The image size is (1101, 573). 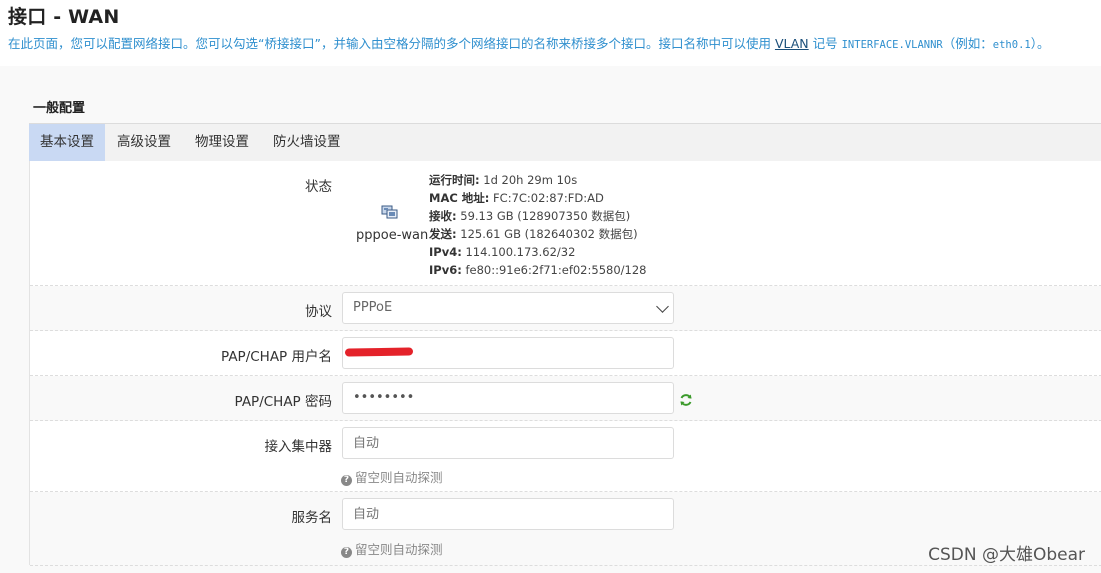 I want to click on service-hint-text: 留空则自动探测, so click(x=399, y=549).